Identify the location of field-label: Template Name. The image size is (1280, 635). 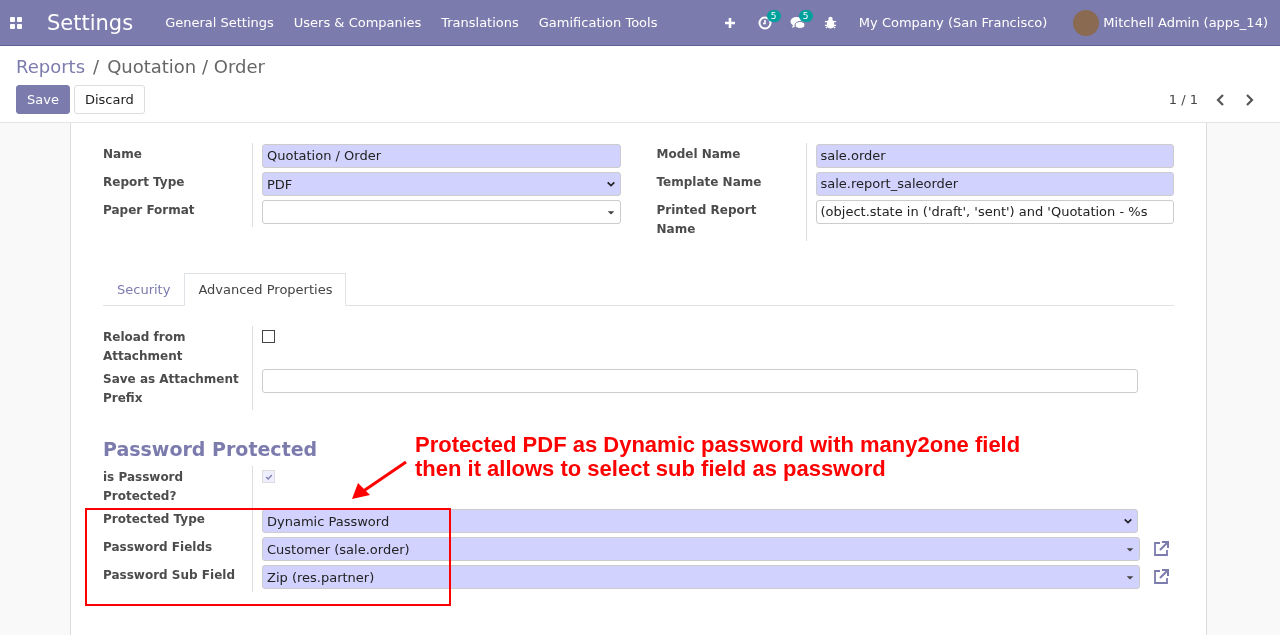
(731, 185).